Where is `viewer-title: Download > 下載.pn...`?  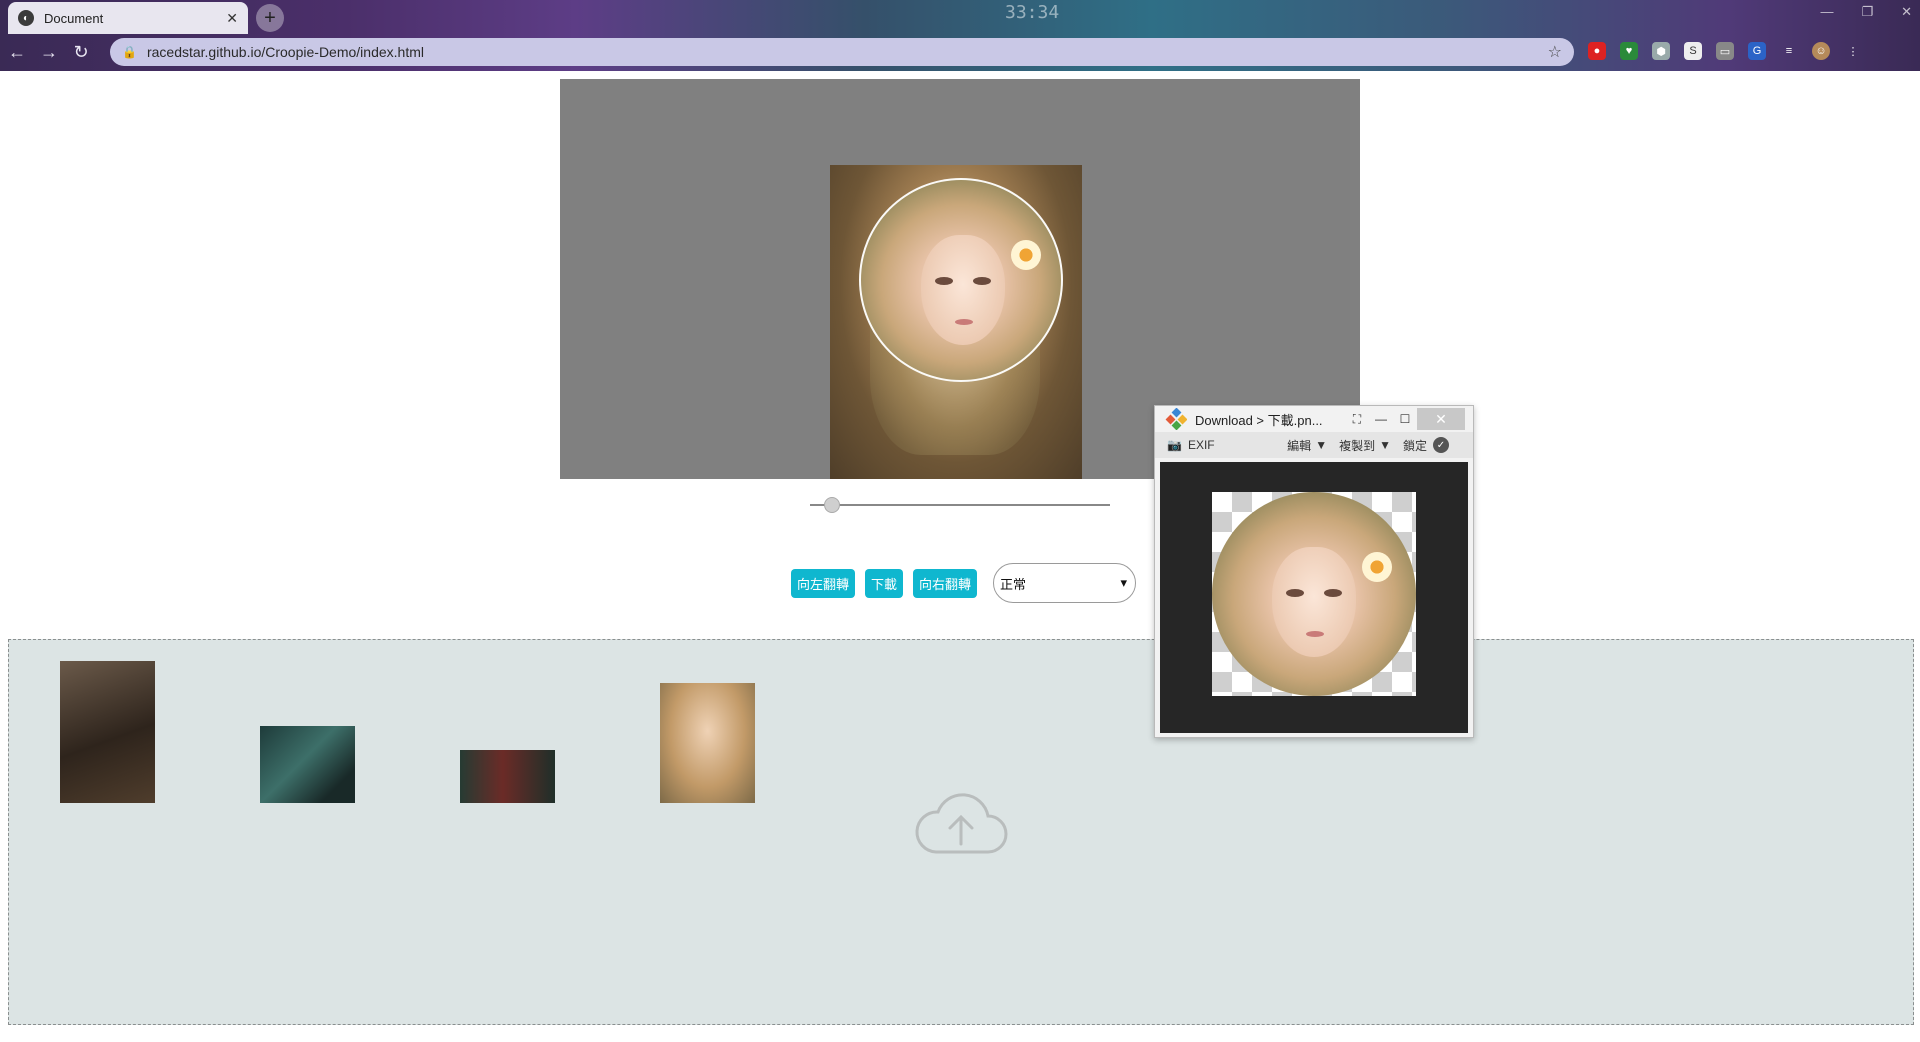
viewer-title: Download > 下載.pn... is located at coordinates (1259, 420).